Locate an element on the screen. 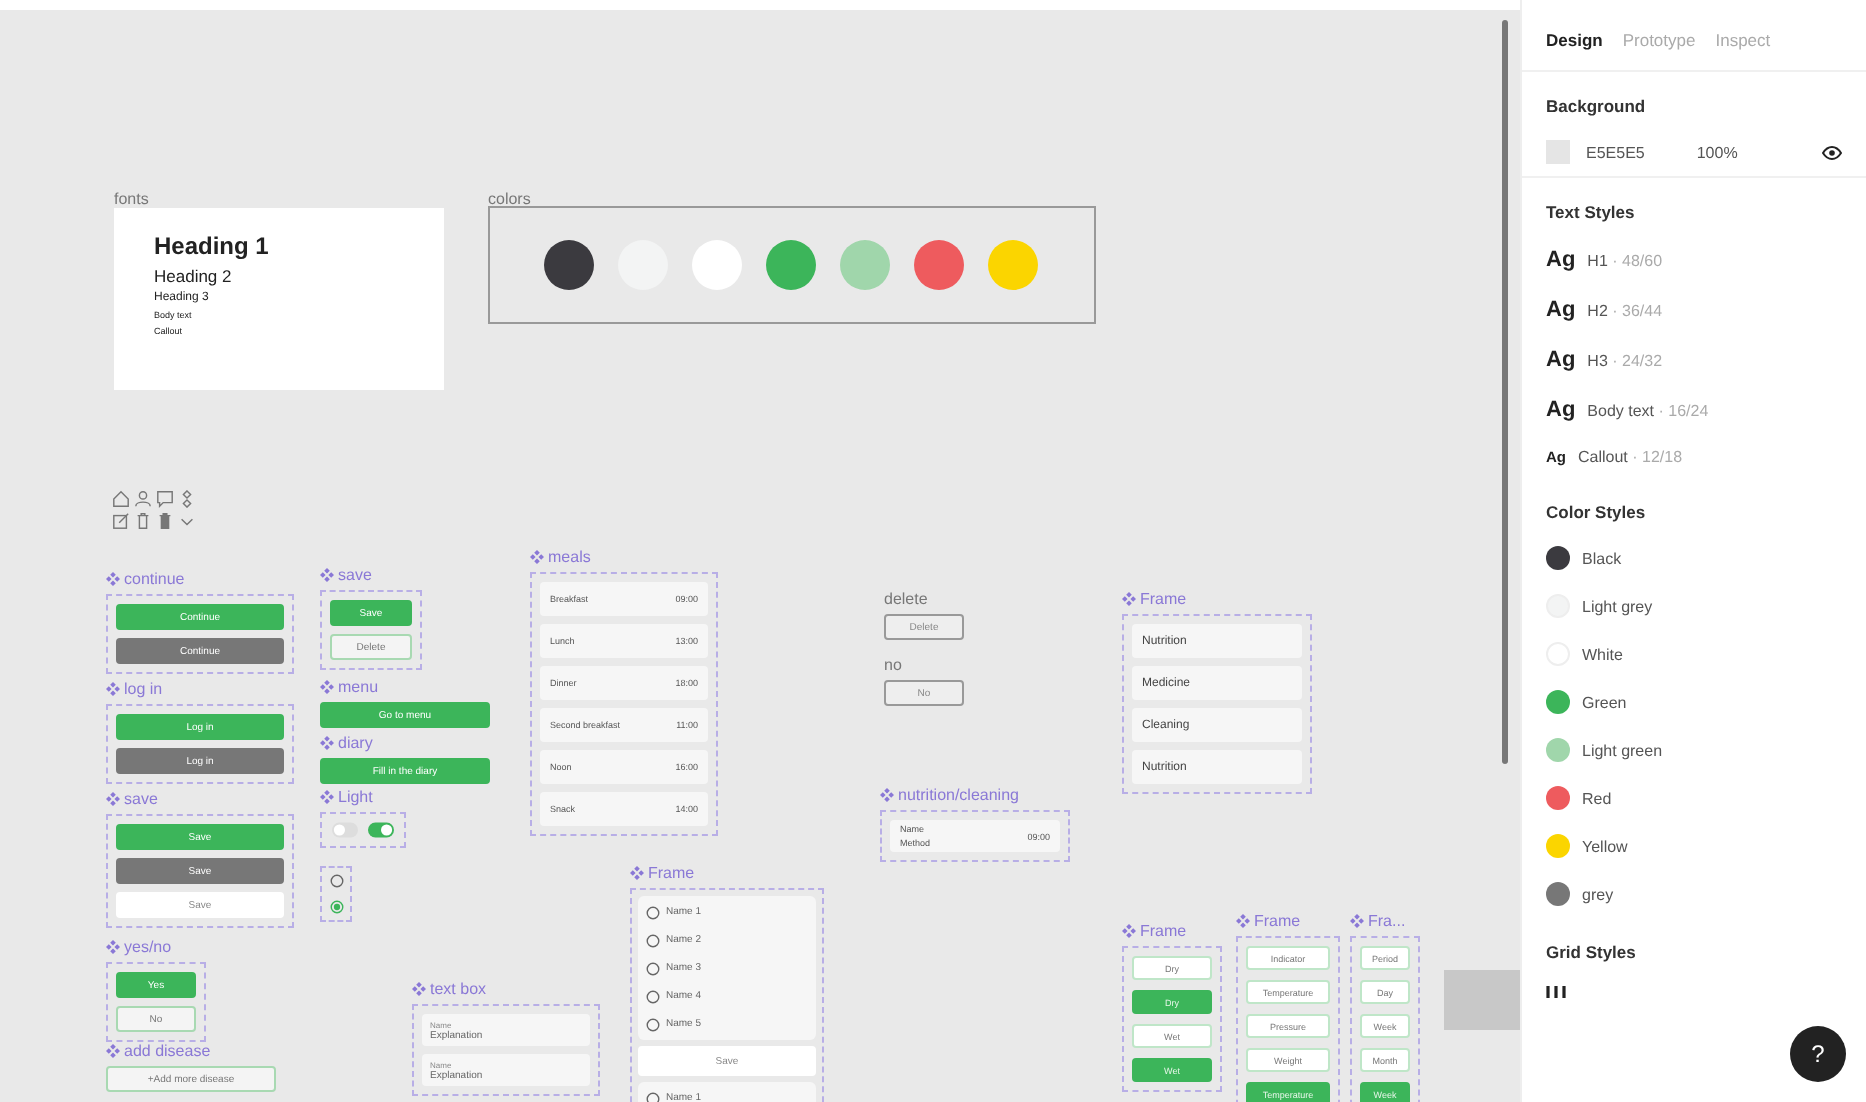 This screenshot has height=1102, width=1866. color-style-name: Light grey is located at coordinates (1617, 606).